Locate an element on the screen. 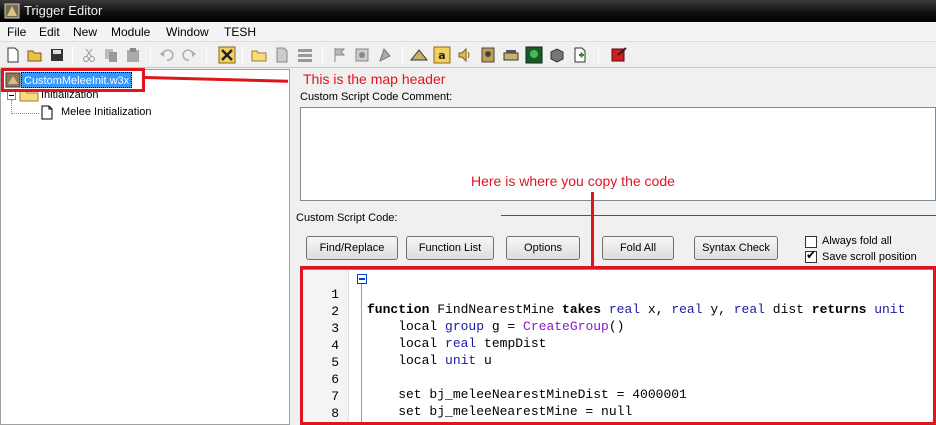 This screenshot has height=425, width=936. save-icon is located at coordinates (57, 55).